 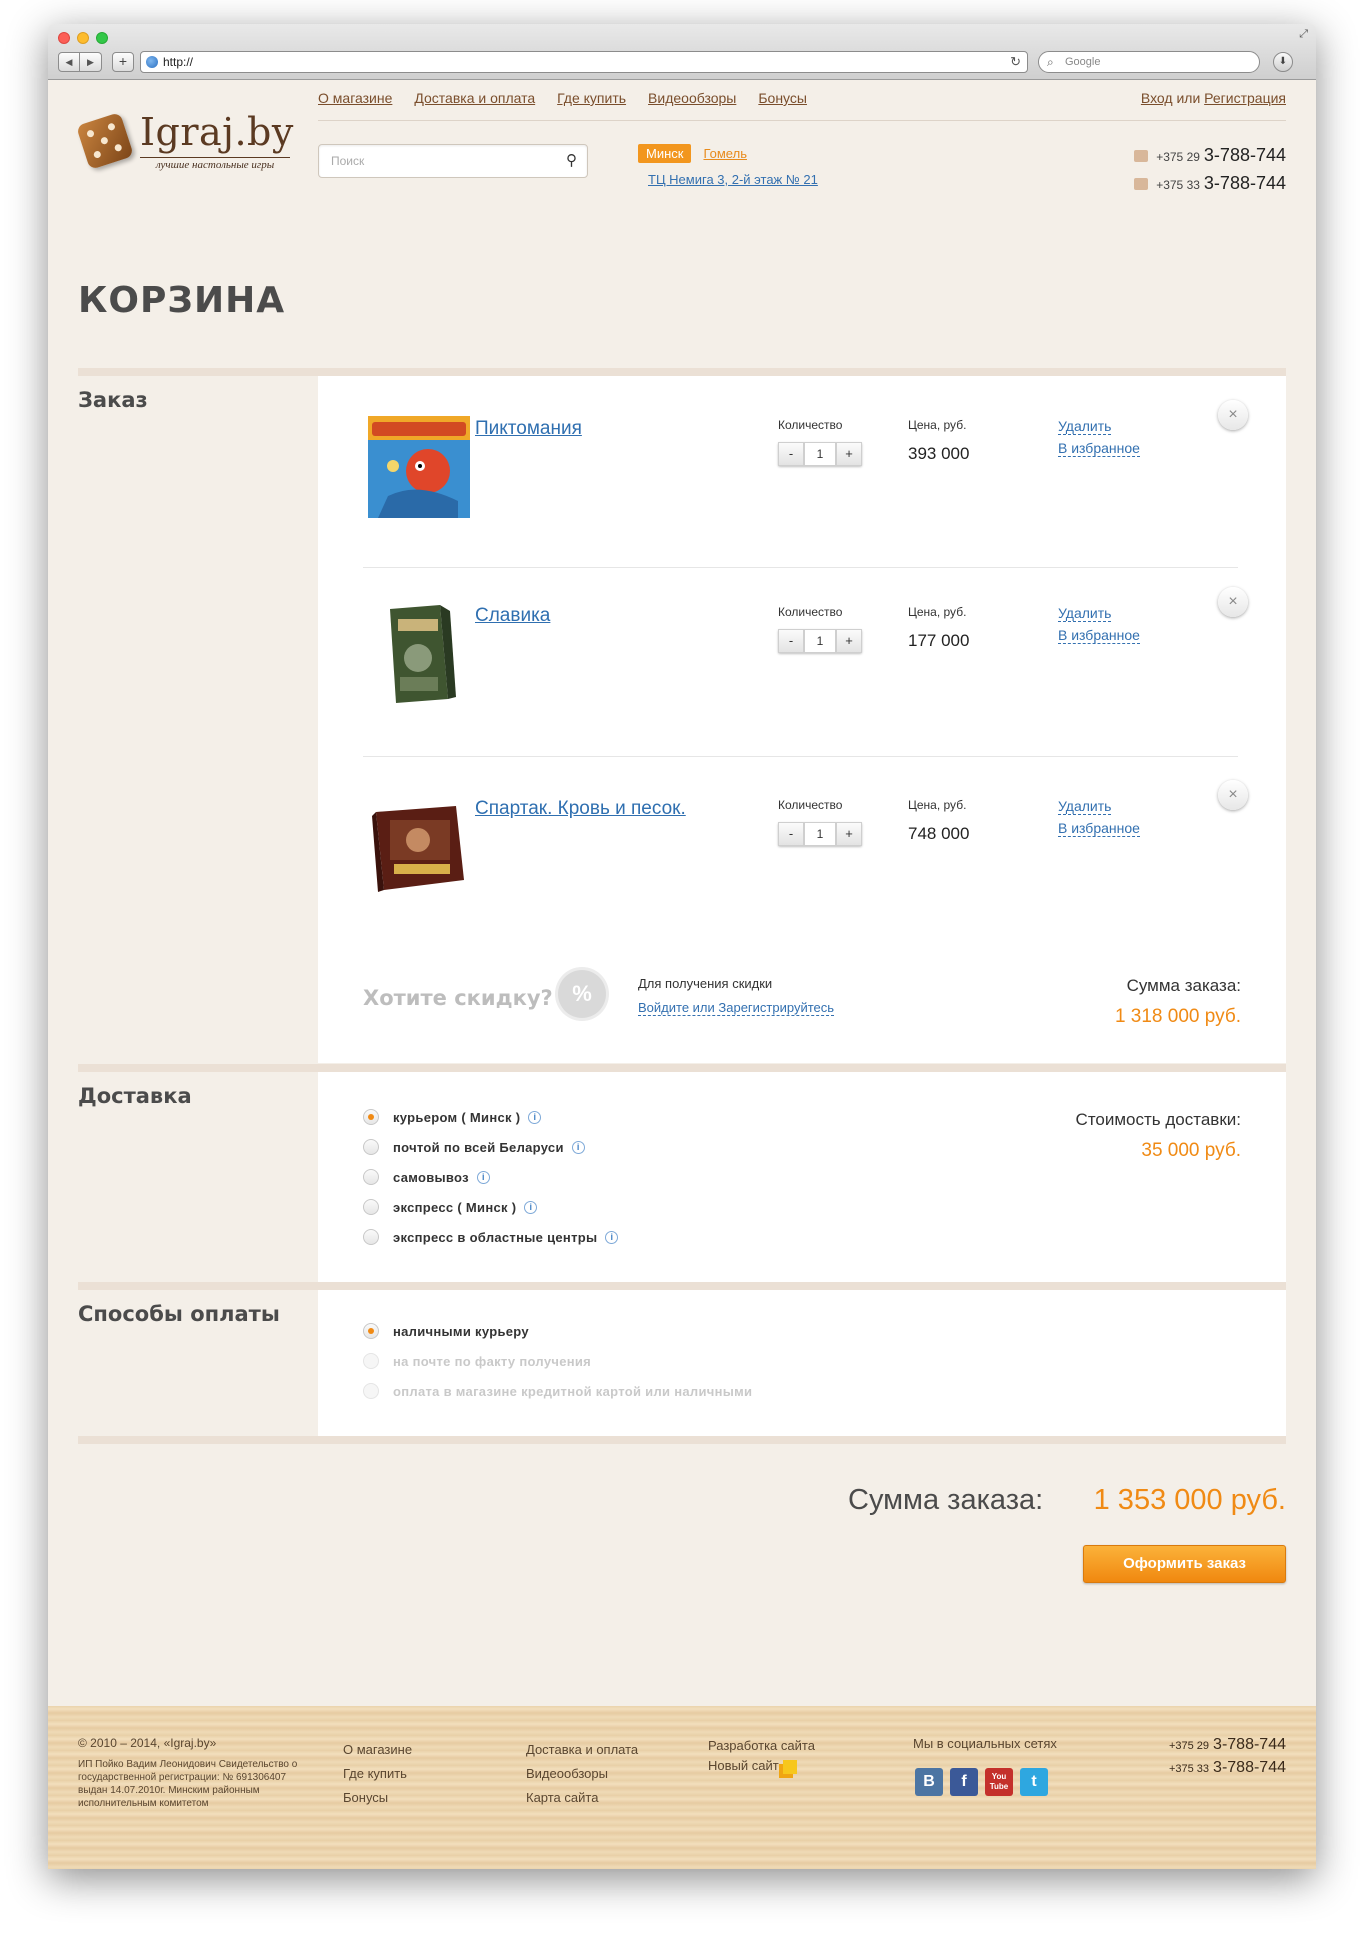 What do you see at coordinates (491, 1237) in the screenshot?
I see `delivery-option-express-regions: экспресс в областные центры i` at bounding box center [491, 1237].